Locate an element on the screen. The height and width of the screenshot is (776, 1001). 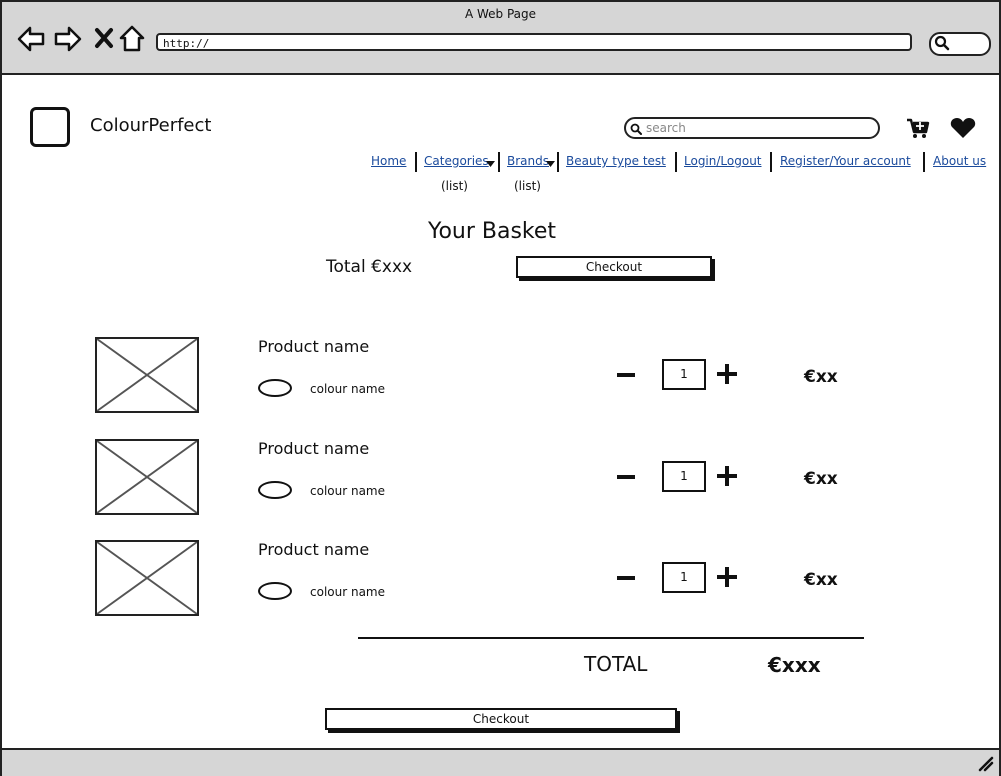
logo is located at coordinates (50, 127).